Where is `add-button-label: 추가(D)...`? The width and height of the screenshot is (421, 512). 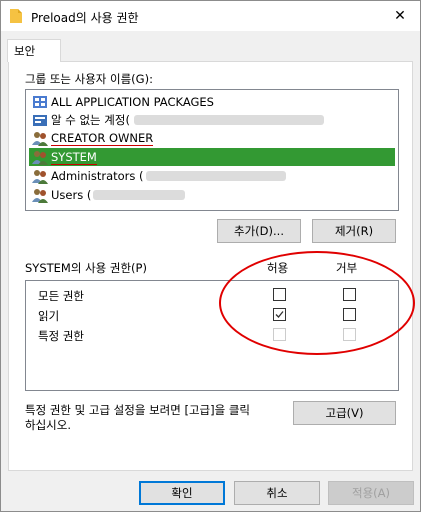 add-button-label: 추가(D)... is located at coordinates (259, 231).